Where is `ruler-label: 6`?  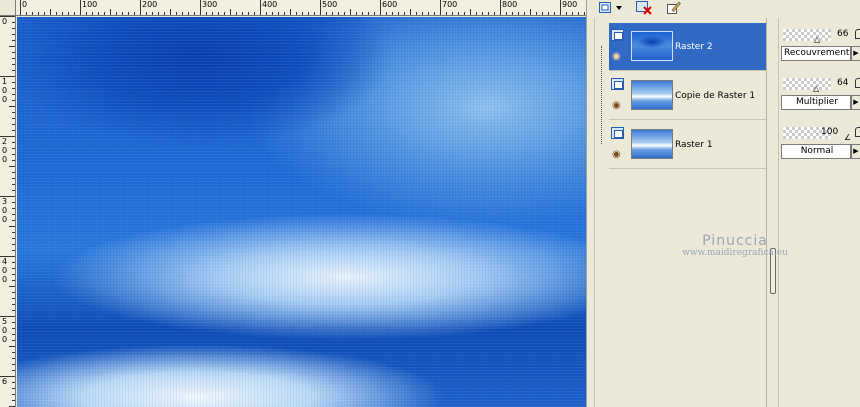
ruler-label: 6 is located at coordinates (4, 381).